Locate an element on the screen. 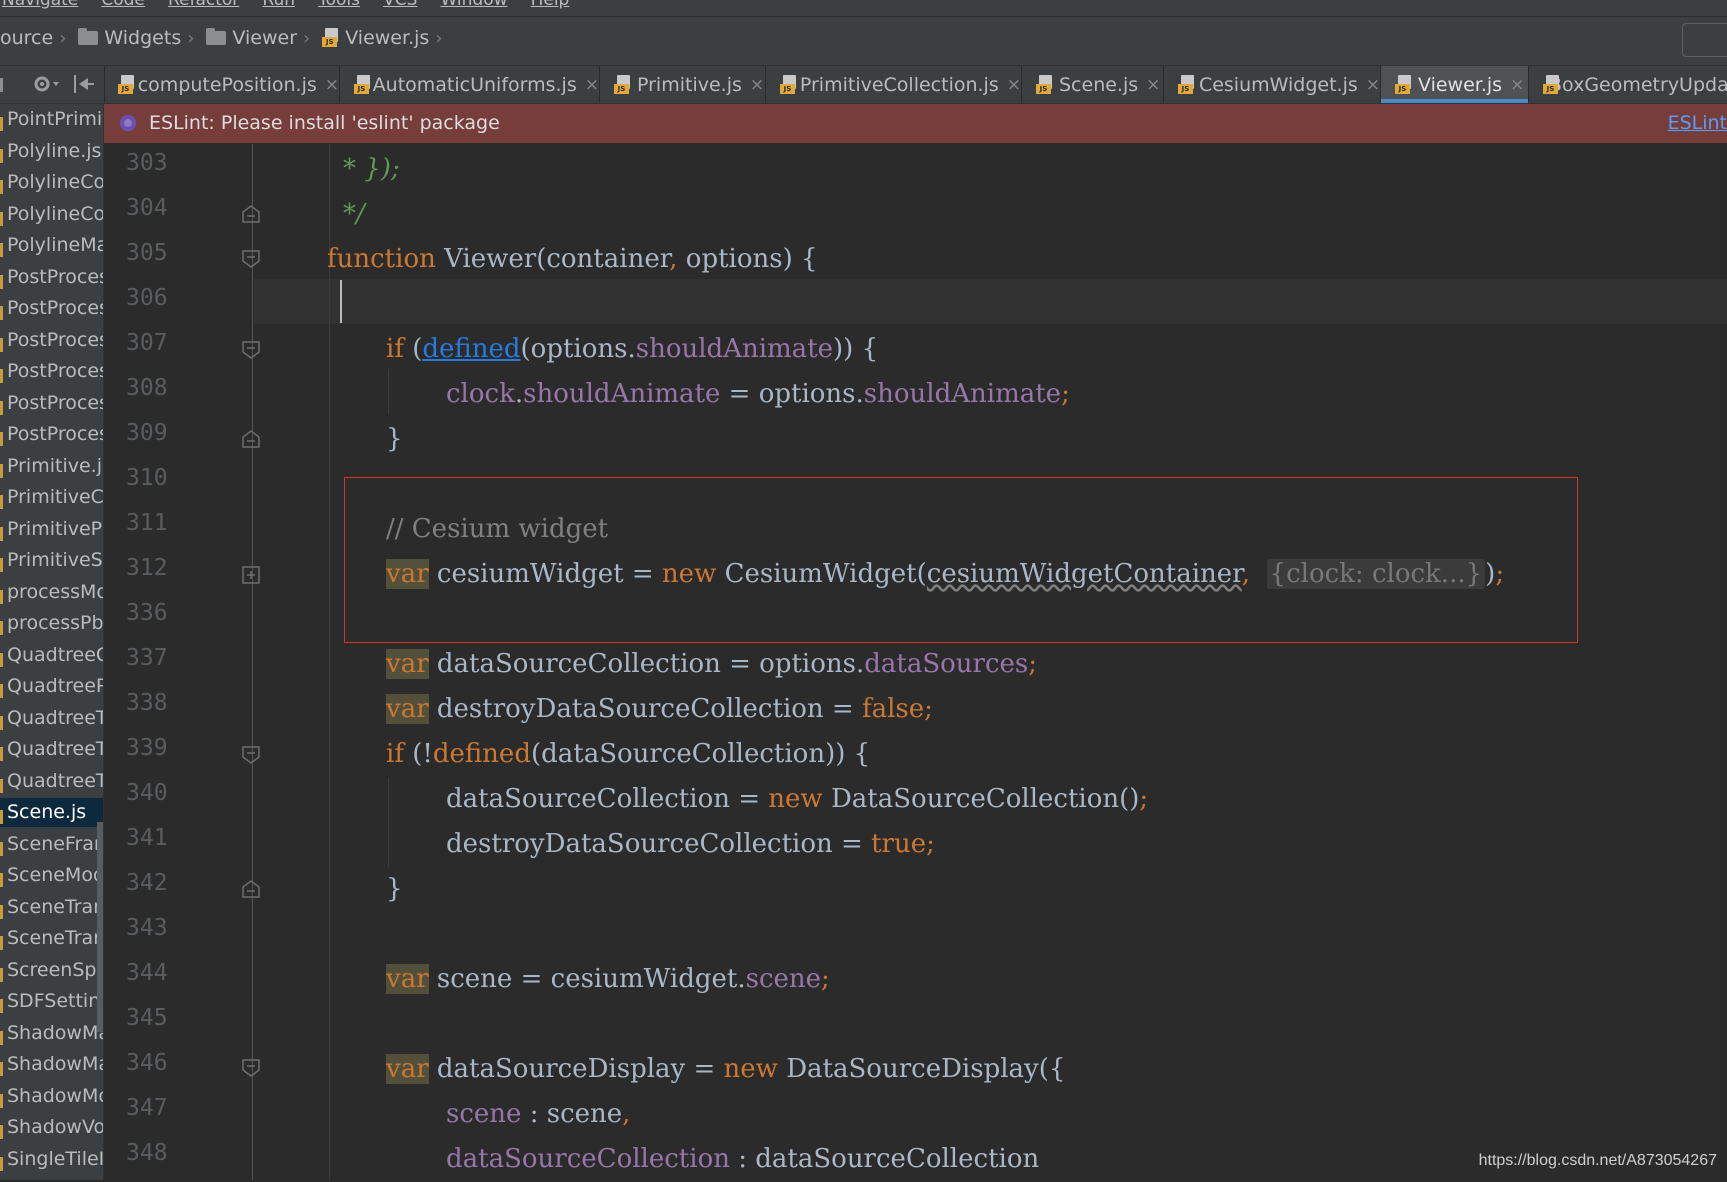 This screenshot has width=1727, height=1182. line-number: 307 is located at coordinates (147, 343).